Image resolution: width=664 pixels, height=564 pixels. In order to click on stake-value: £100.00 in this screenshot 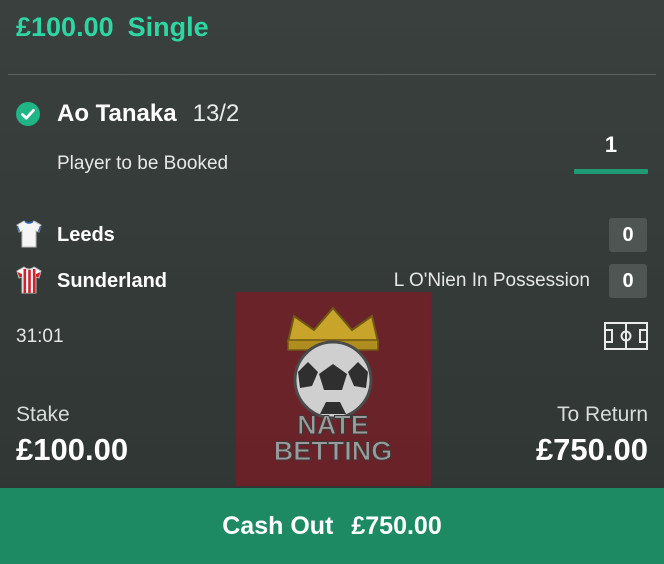, I will do `click(72, 449)`.